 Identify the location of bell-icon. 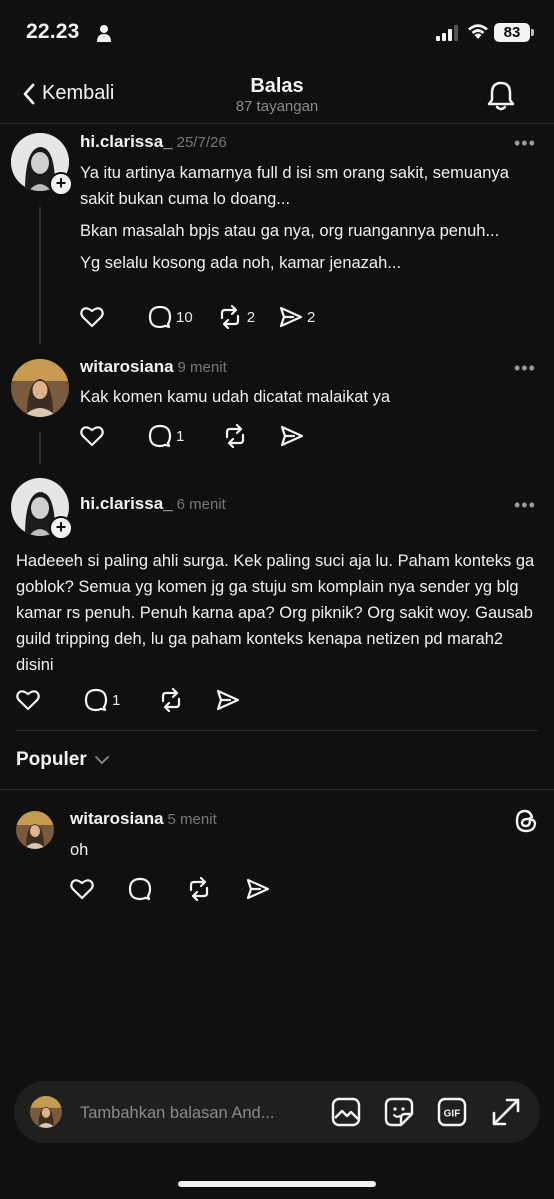
(501, 96).